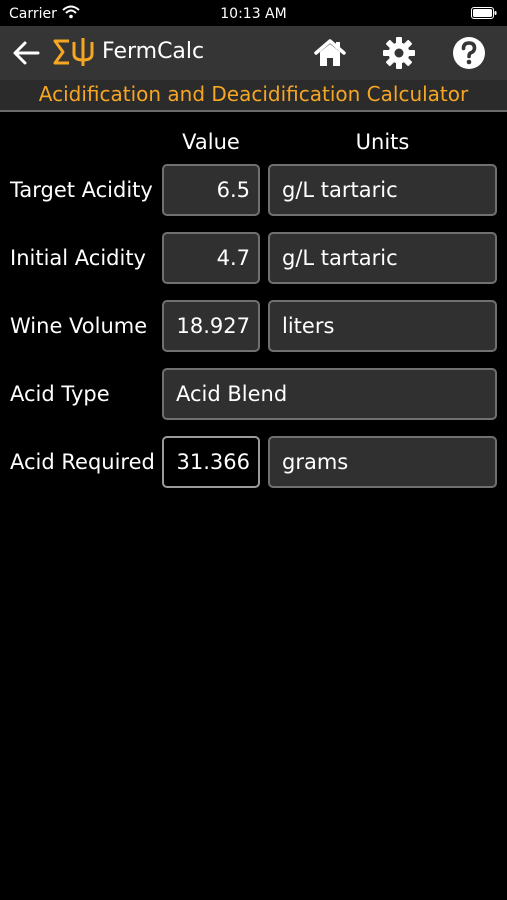 The height and width of the screenshot is (900, 507). What do you see at coordinates (26, 53) in the screenshot?
I see `back-arrow-icon` at bounding box center [26, 53].